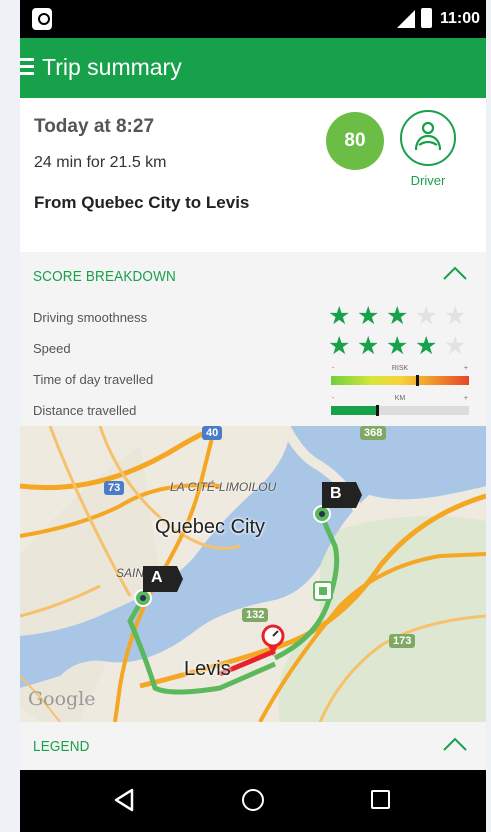  I want to click on app-bar: Trip summary, so click(253, 68).